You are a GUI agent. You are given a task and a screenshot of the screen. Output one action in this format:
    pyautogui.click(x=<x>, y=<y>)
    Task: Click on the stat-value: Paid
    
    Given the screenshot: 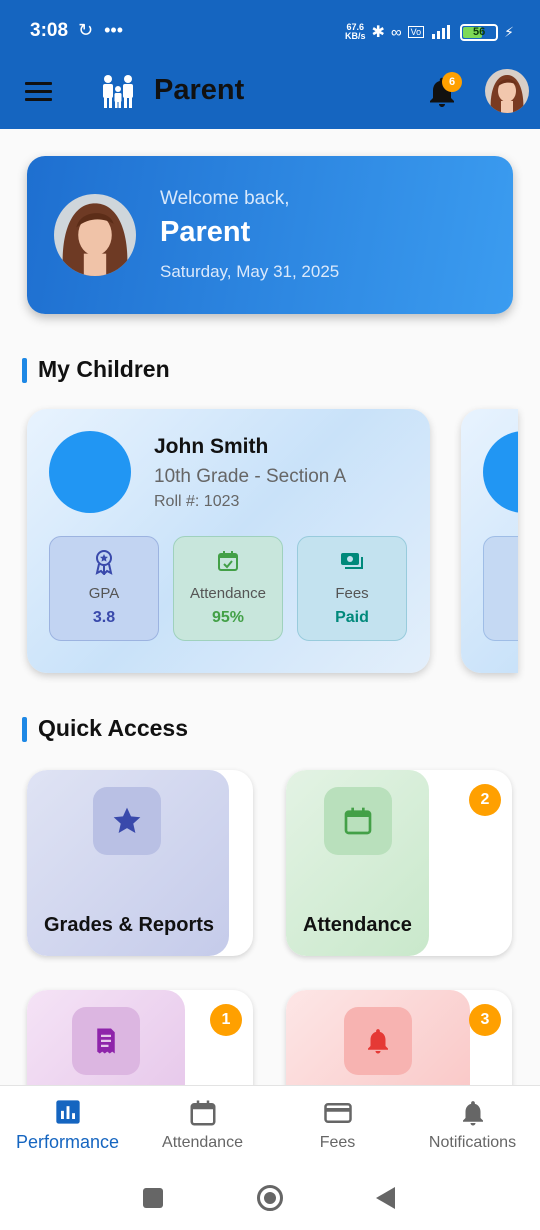 What is the action you would take?
    pyautogui.click(x=352, y=617)
    